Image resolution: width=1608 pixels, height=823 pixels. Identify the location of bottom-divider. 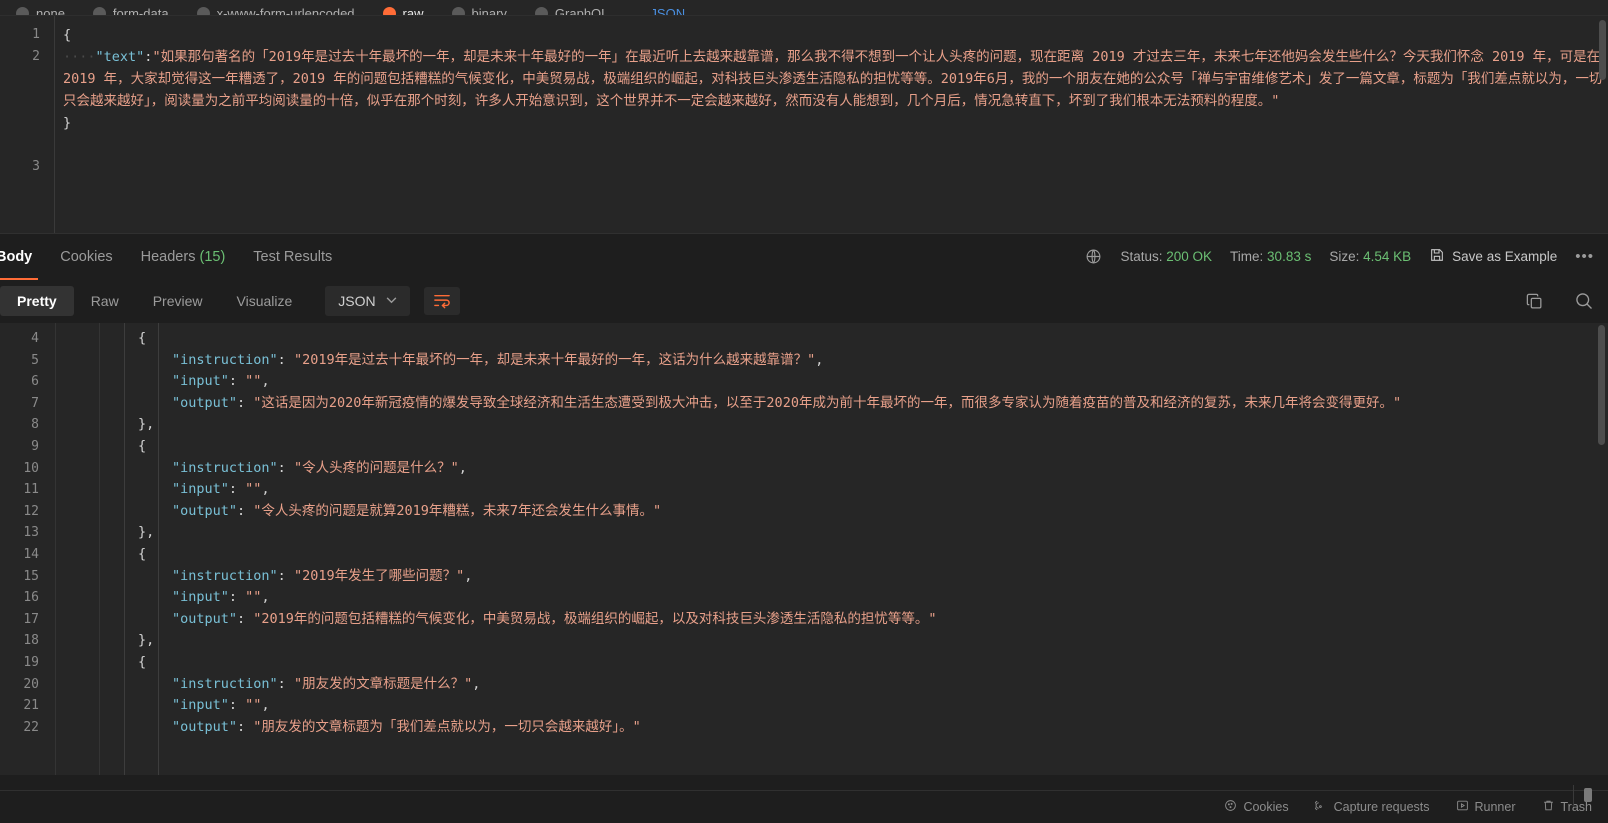
(1573, 796).